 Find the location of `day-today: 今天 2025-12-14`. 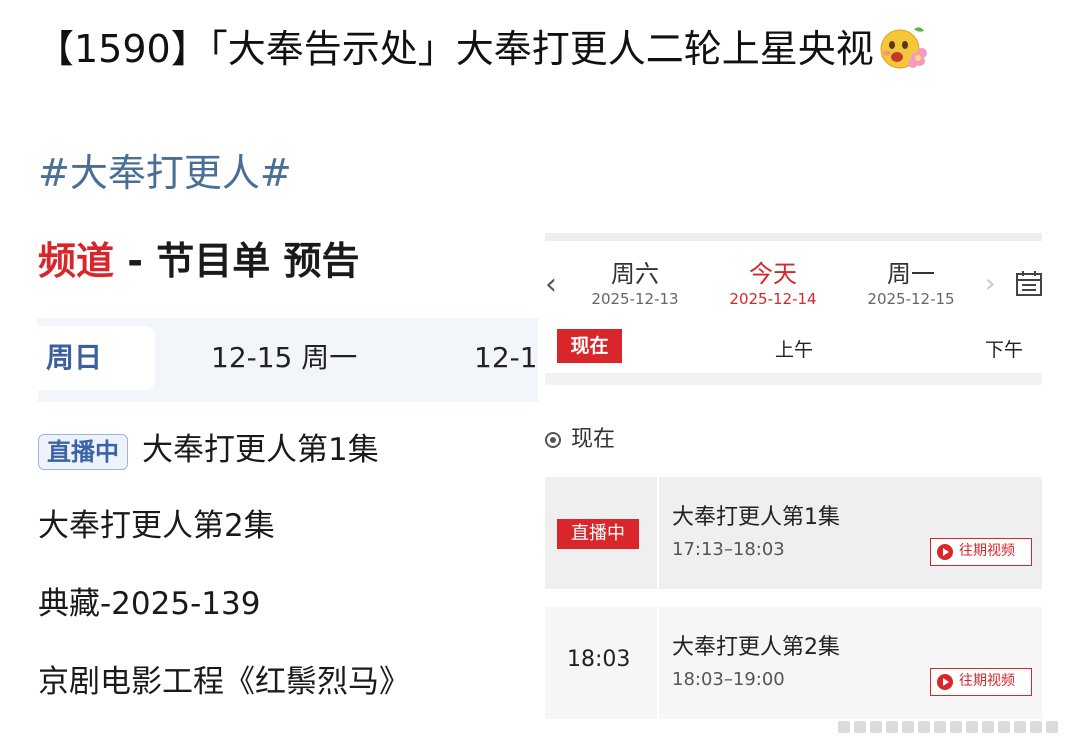

day-today: 今天 2025-12-14 is located at coordinates (773, 284).